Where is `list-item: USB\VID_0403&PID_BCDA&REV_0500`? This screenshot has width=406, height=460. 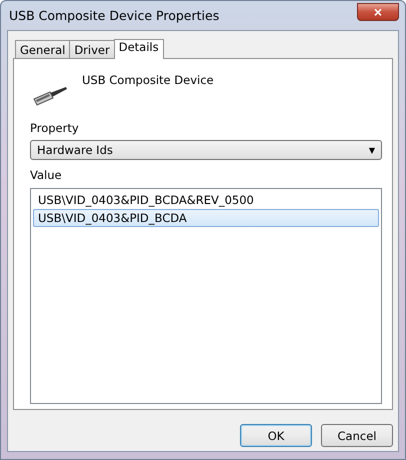 list-item: USB\VID_0403&PID_BCDA&REV_0500 is located at coordinates (206, 200).